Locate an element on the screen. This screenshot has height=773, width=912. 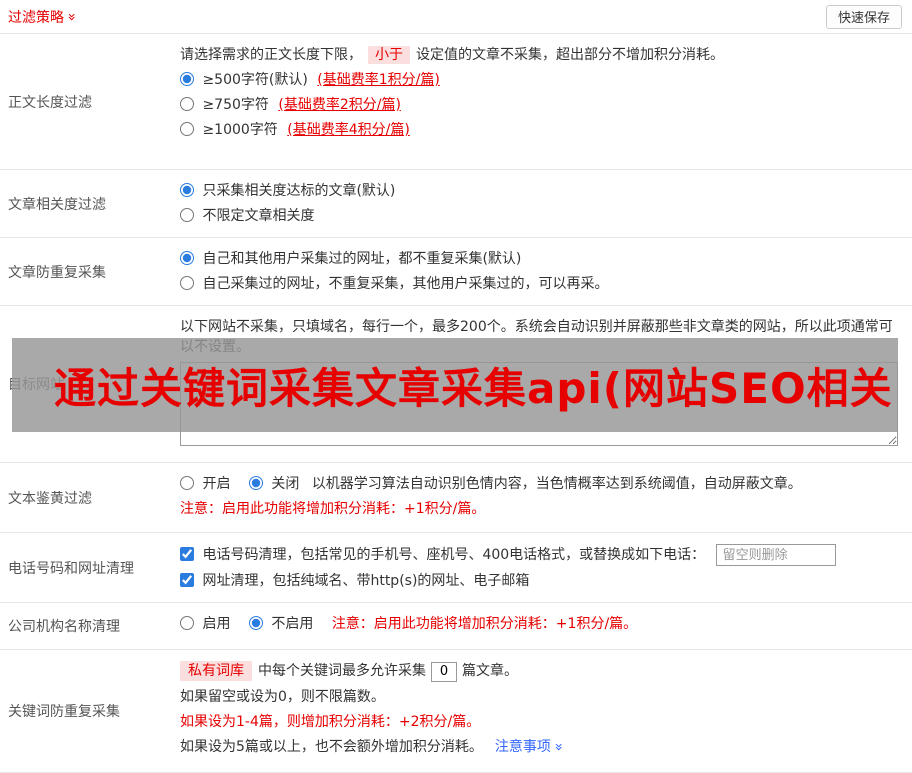
length-option-750: ≥750字符 (基础费率2积分/篇) is located at coordinates (290, 105).